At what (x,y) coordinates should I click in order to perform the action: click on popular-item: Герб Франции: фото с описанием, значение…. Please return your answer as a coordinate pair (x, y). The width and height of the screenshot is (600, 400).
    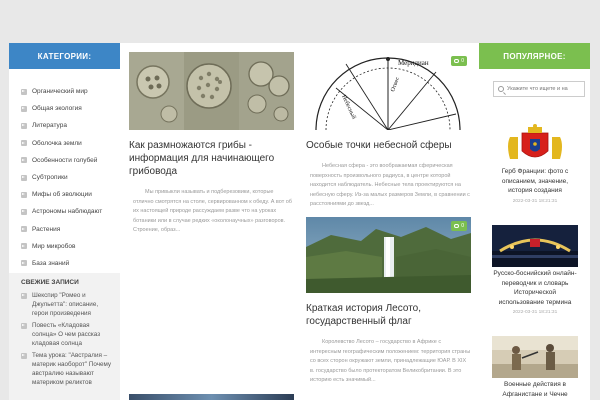
    Looking at the image, I should click on (535, 163).